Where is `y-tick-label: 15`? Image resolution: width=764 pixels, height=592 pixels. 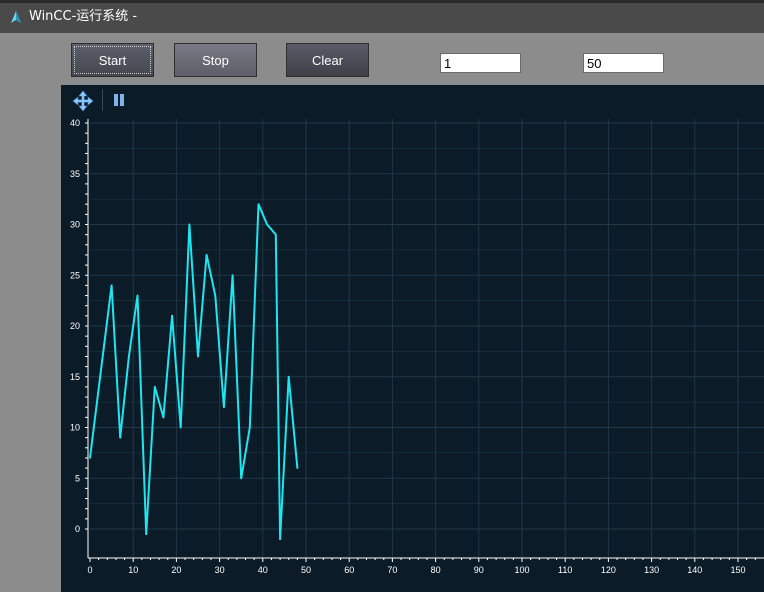 y-tick-label: 15 is located at coordinates (75, 377).